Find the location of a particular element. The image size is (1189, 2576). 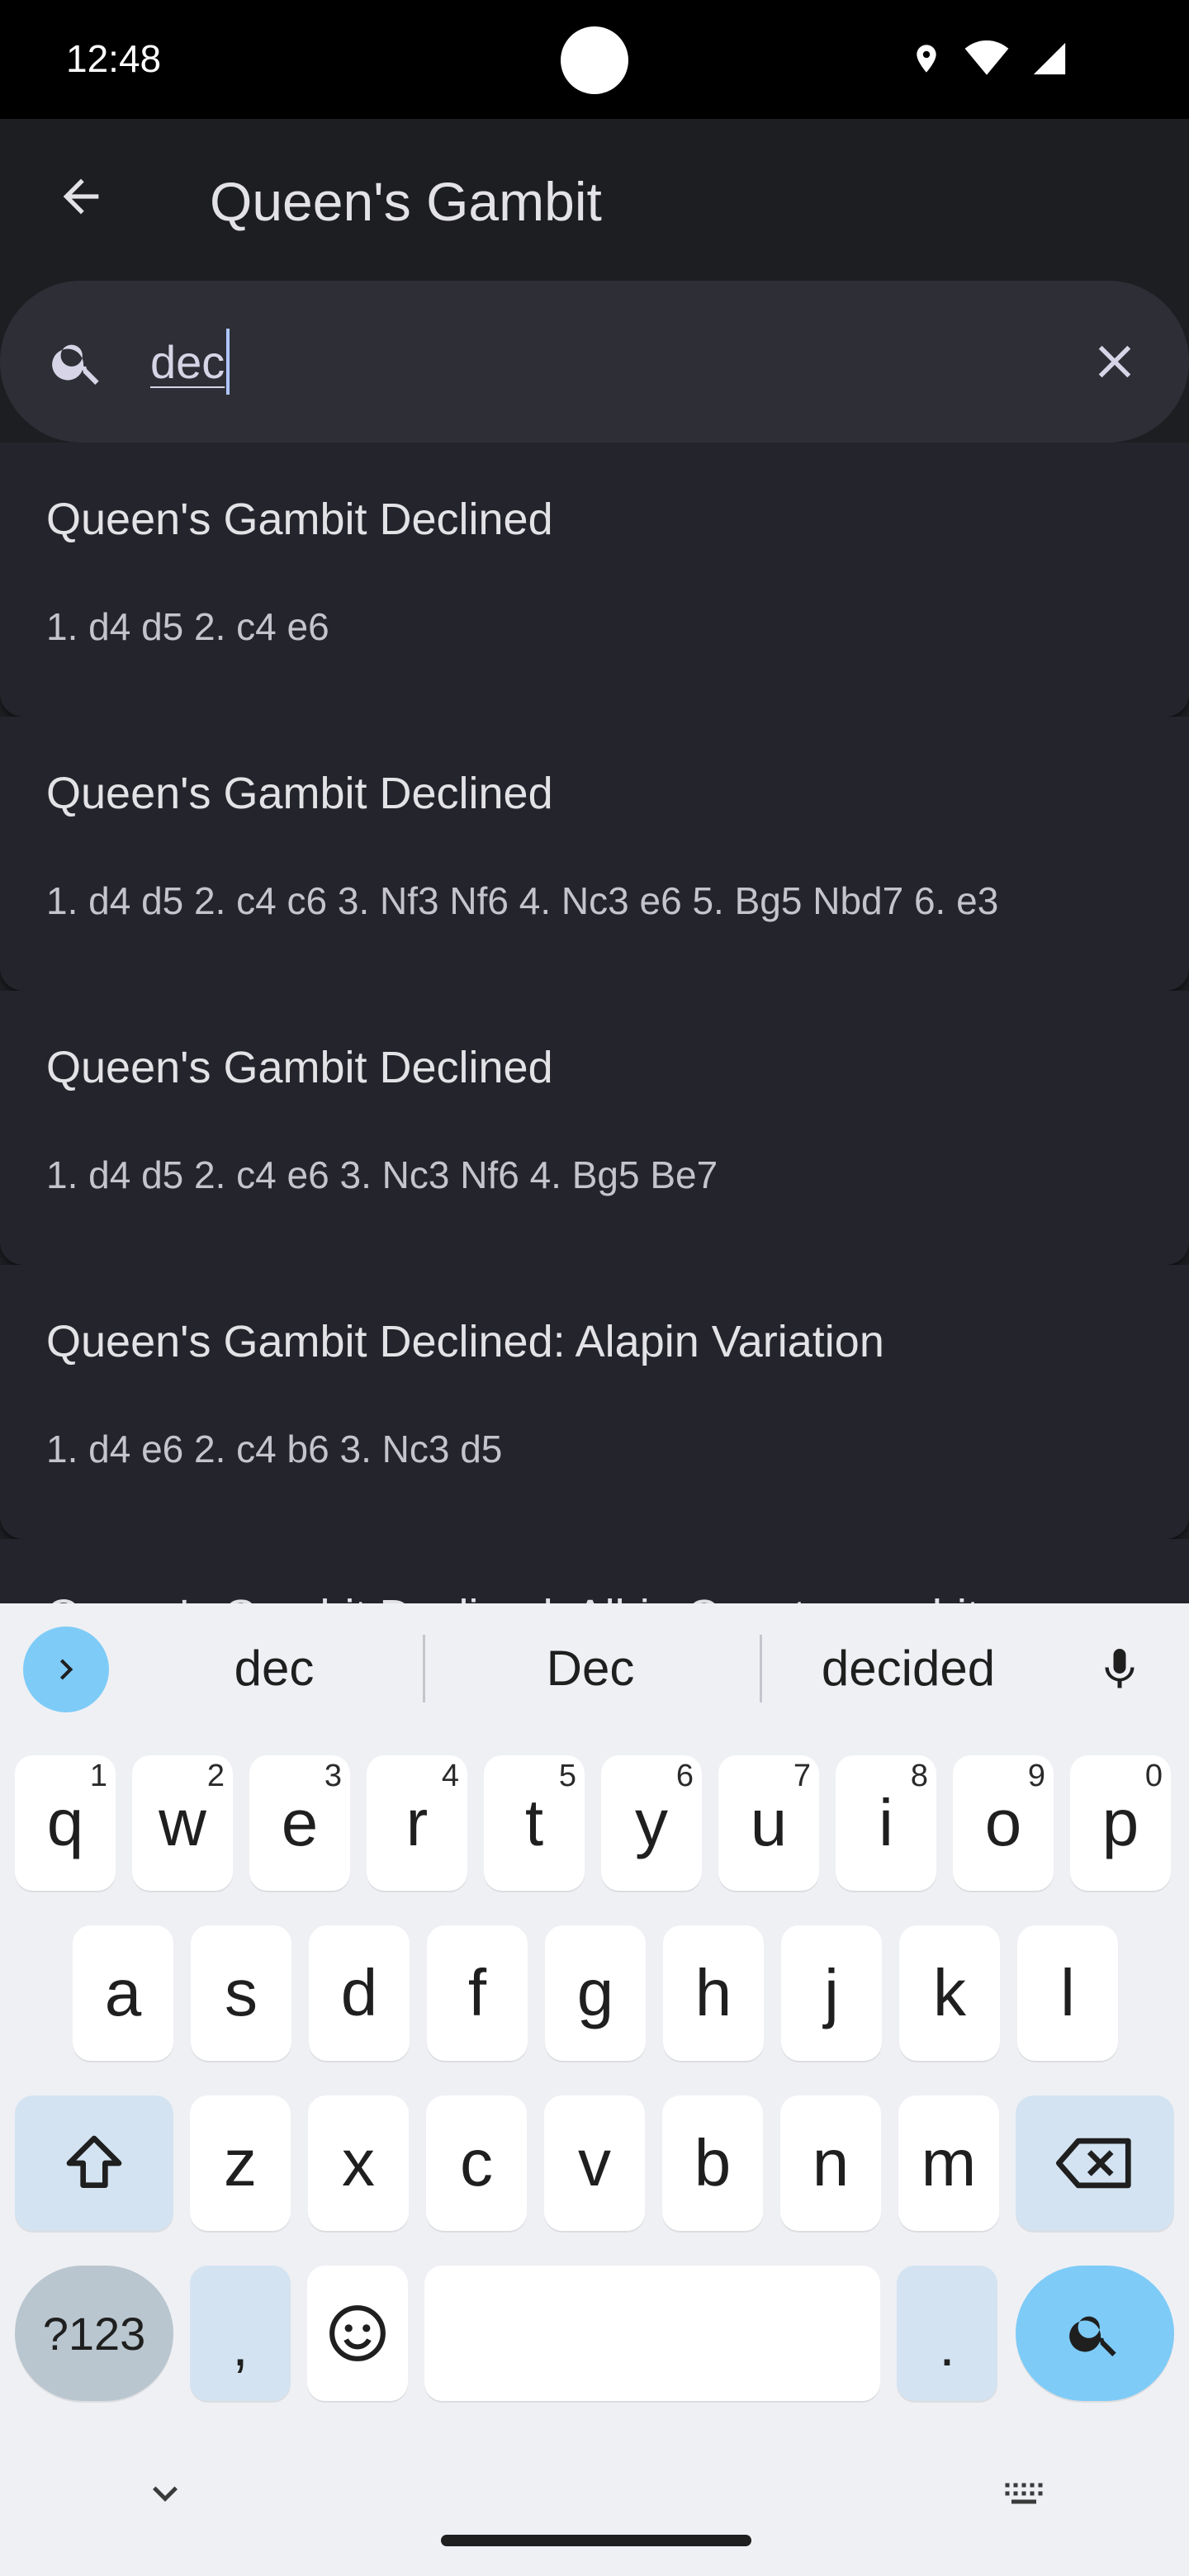

key-p: p0 is located at coordinates (1120, 1823).